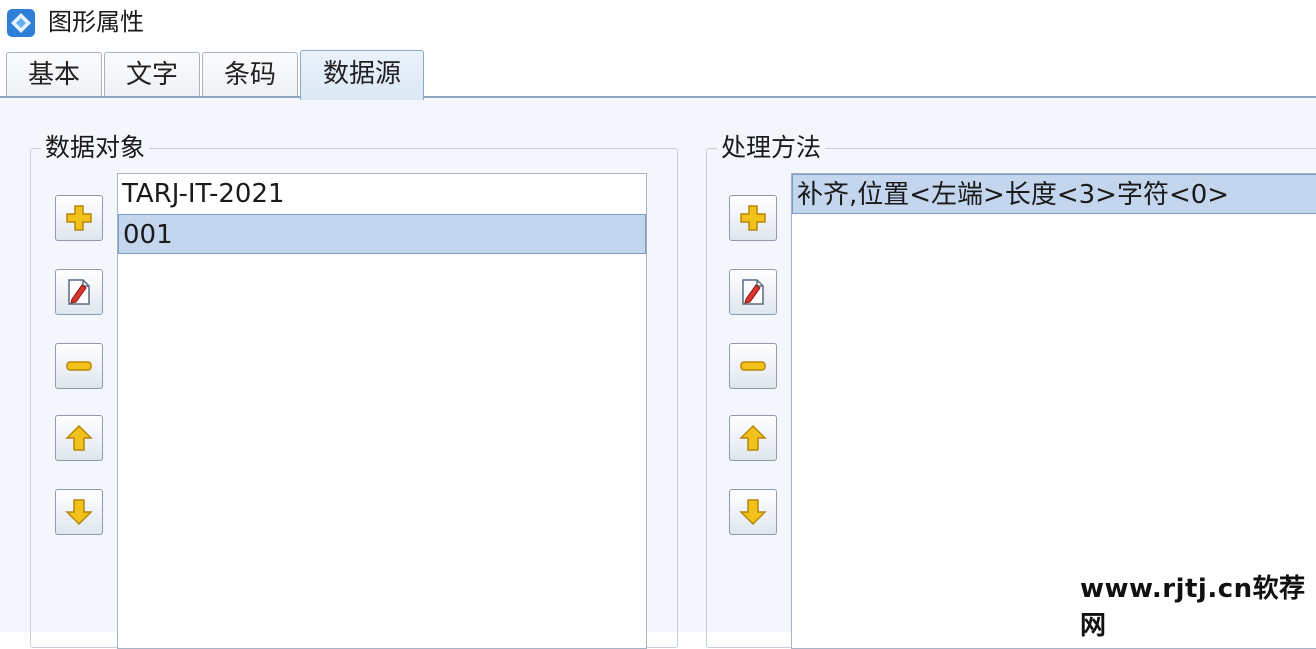 The width and height of the screenshot is (1316, 649). I want to click on move-up-processing-method-button, so click(753, 438).